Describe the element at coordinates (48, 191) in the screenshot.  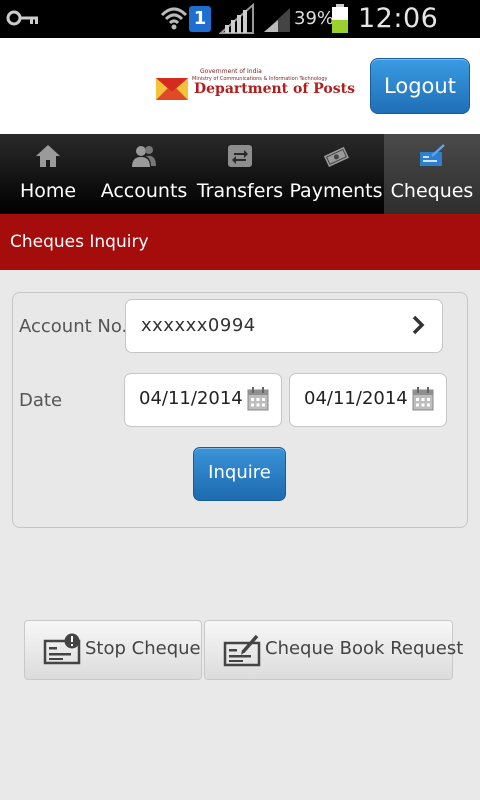
I see `tab-home-label: Home` at that location.